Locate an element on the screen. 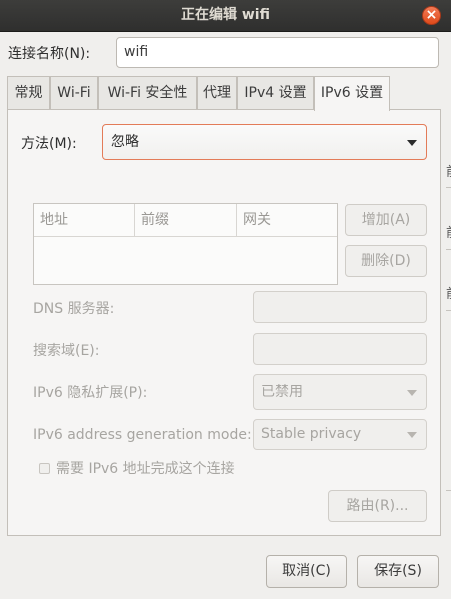  tab-ipv6-settings: IPv6 设置 is located at coordinates (352, 93).